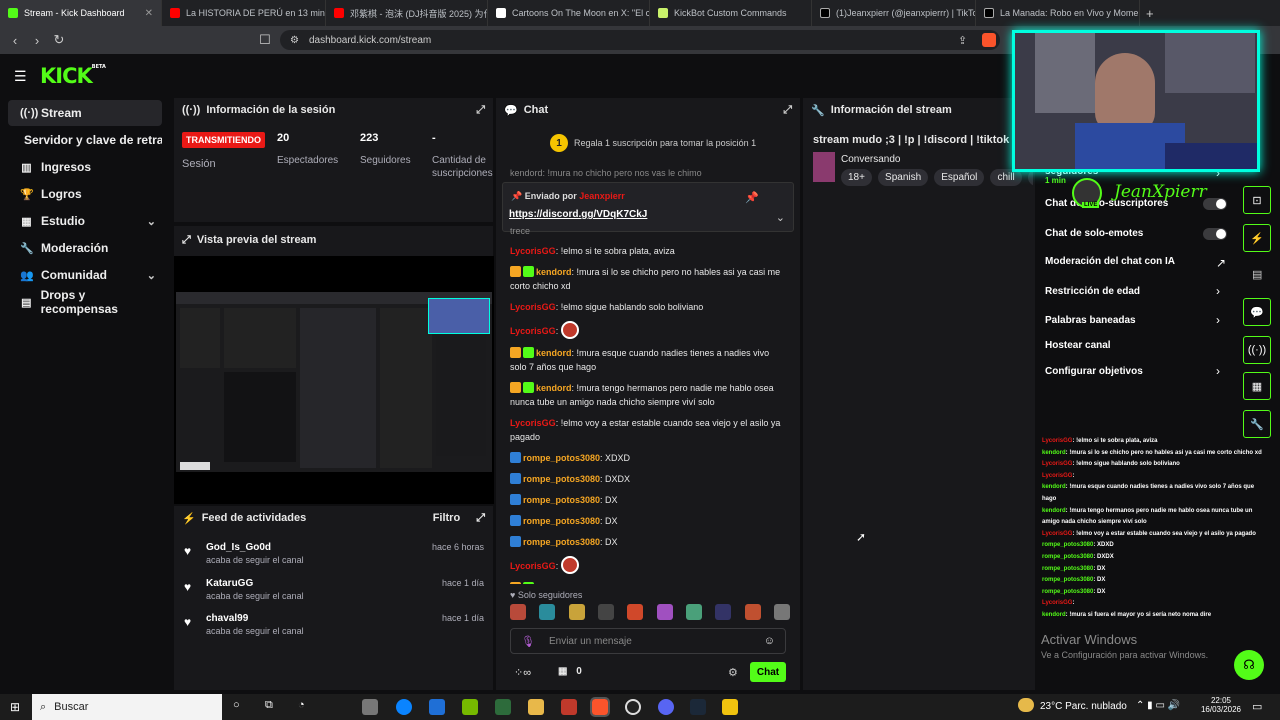 This screenshot has height=720, width=1280. What do you see at coordinates (85, 113) in the screenshot?
I see `sidebar-item-stream: ((·)) Stream` at bounding box center [85, 113].